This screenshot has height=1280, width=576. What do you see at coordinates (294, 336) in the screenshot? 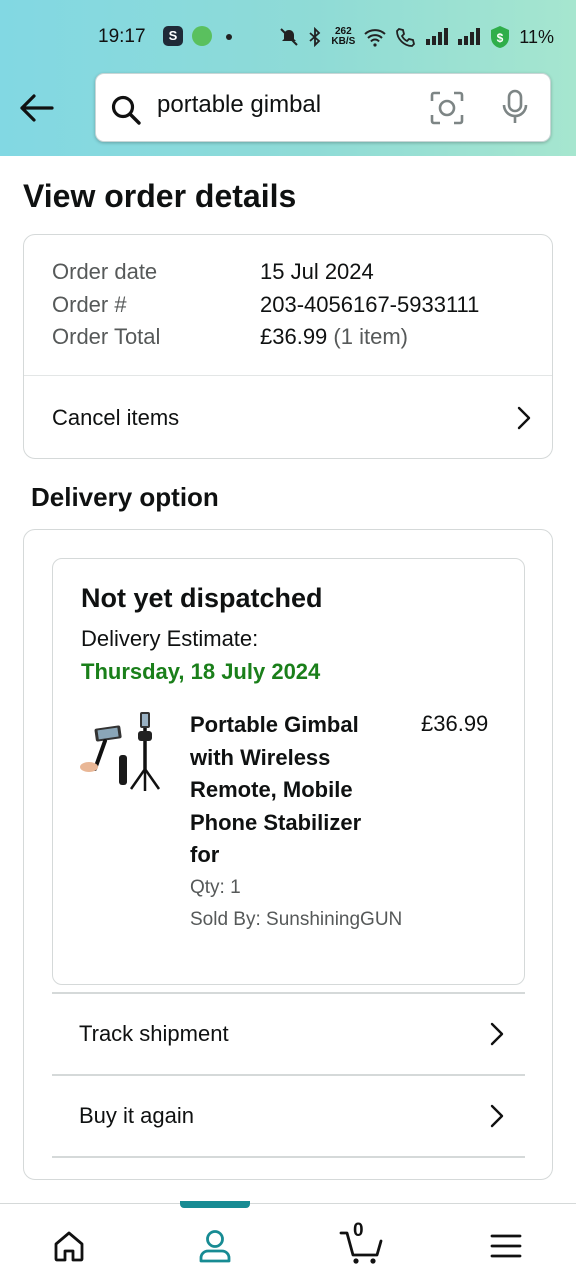
I see `order-total-amount: £36.99` at bounding box center [294, 336].